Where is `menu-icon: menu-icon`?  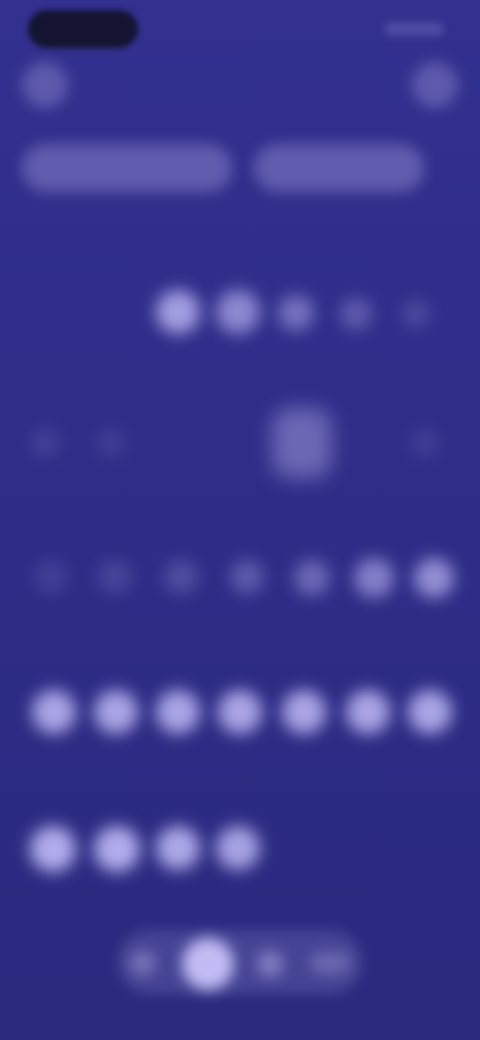 menu-icon: menu-icon is located at coordinates (45, 85).